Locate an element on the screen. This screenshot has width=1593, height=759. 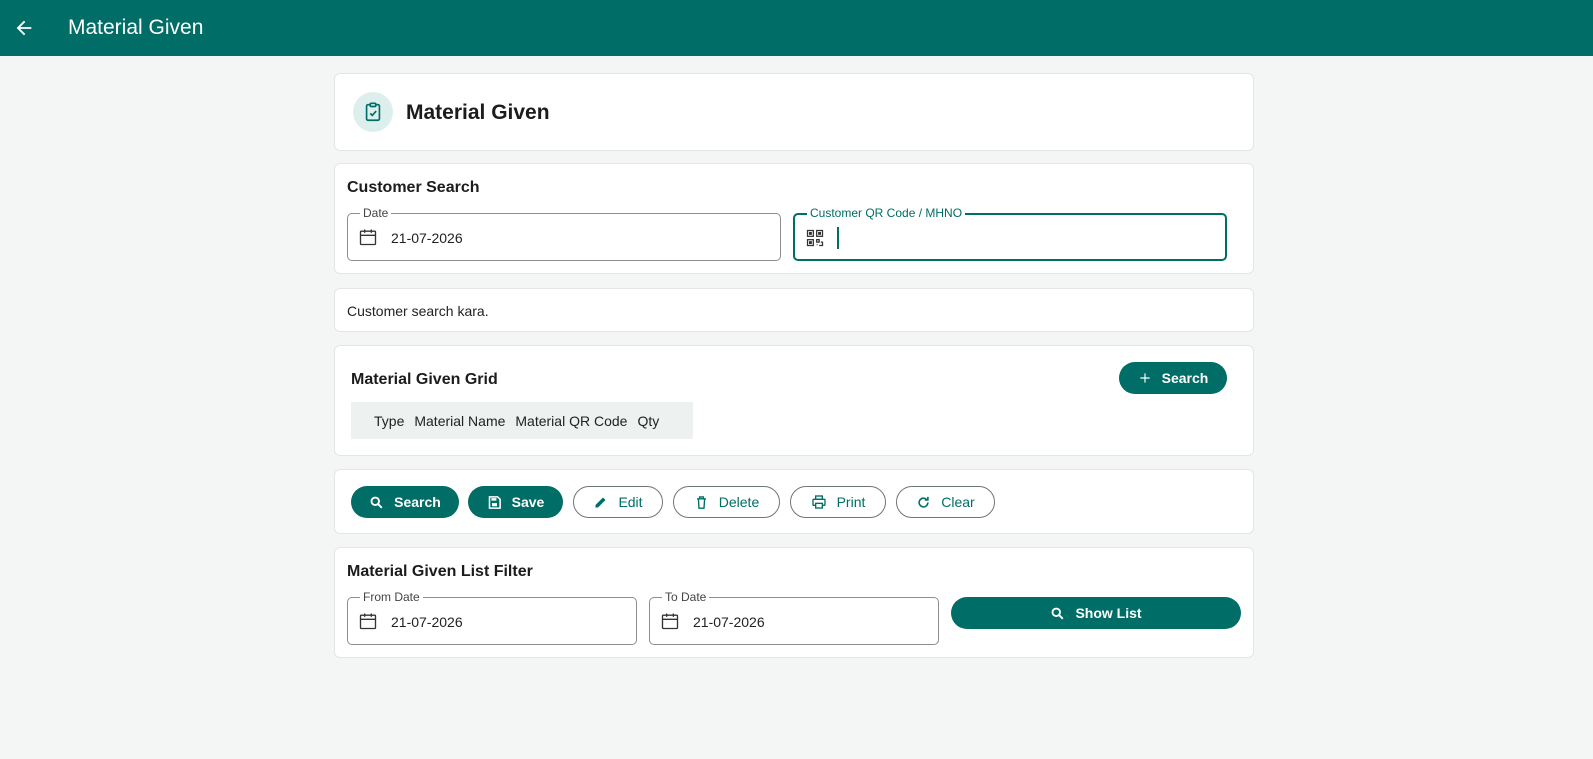
delete-label: Delete is located at coordinates (739, 502).